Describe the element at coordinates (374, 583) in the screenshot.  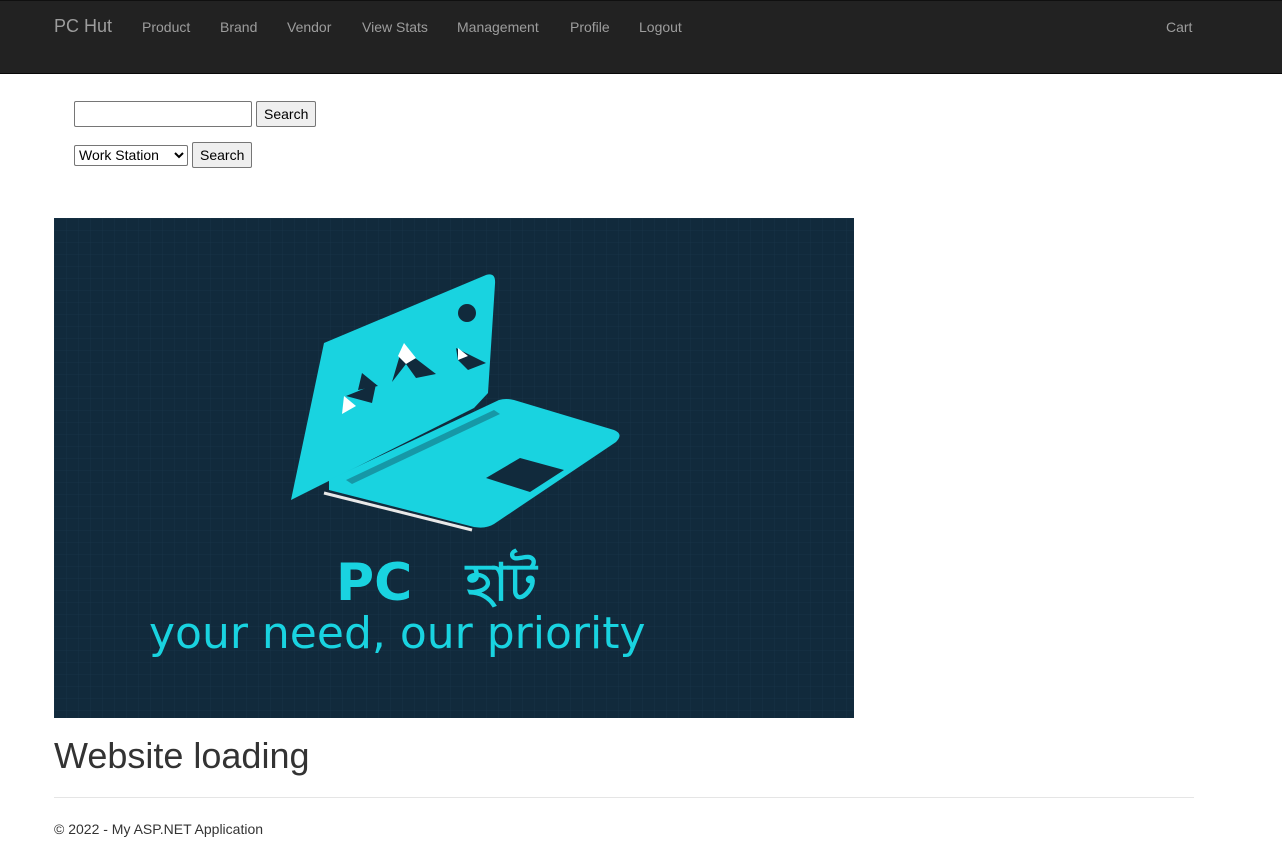
I see `logo-title-latin: PC` at that location.